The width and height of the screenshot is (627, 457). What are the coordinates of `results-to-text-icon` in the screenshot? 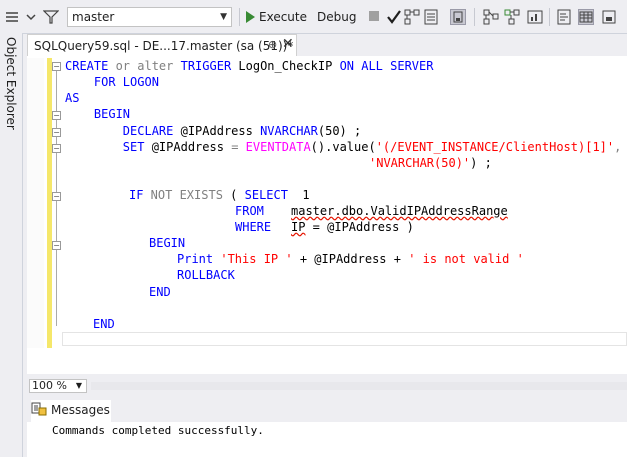 It's located at (564, 17).